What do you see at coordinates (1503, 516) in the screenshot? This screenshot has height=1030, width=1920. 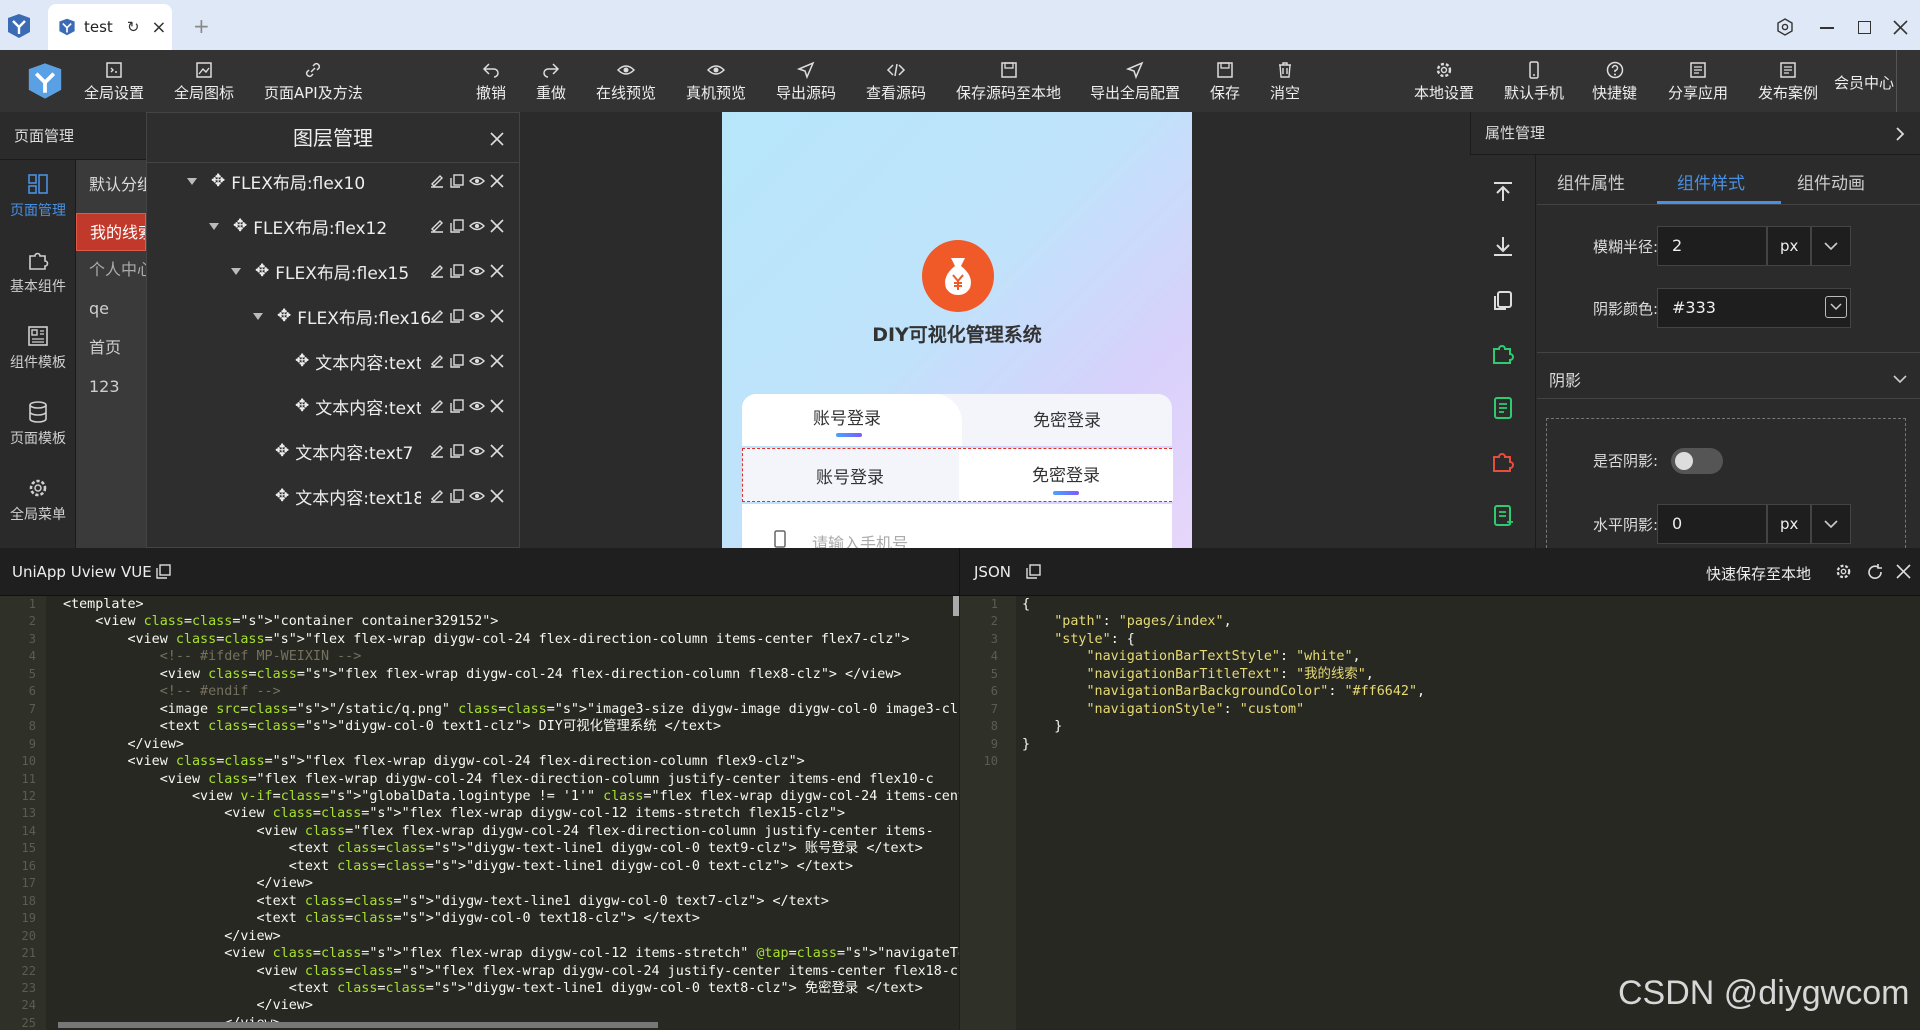 I see `add-document-icon` at bounding box center [1503, 516].